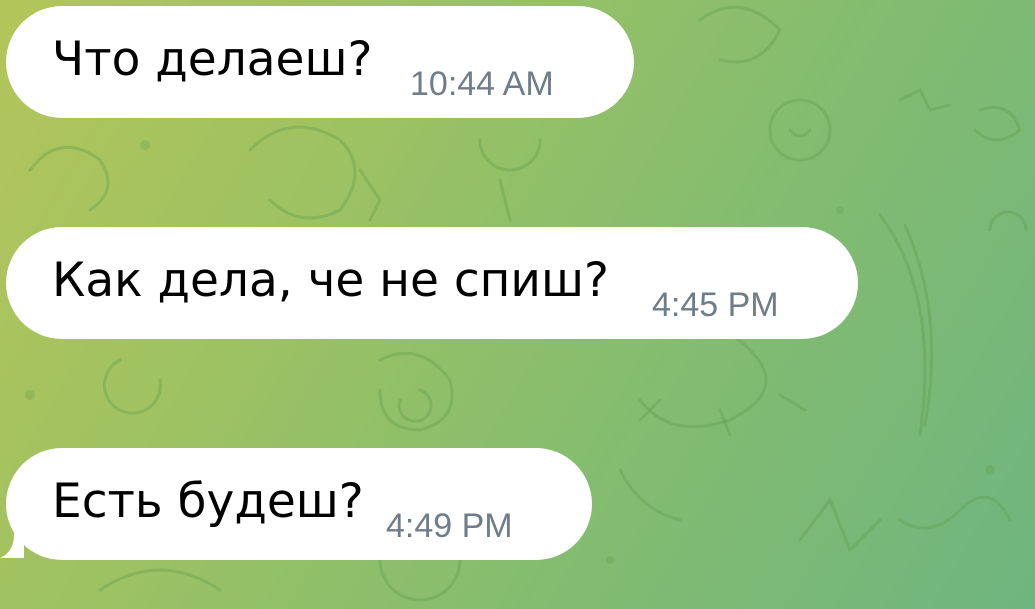 The width and height of the screenshot is (1035, 609). I want to click on message-bubble: Есть будеш? 4:49 PM, so click(299, 504).